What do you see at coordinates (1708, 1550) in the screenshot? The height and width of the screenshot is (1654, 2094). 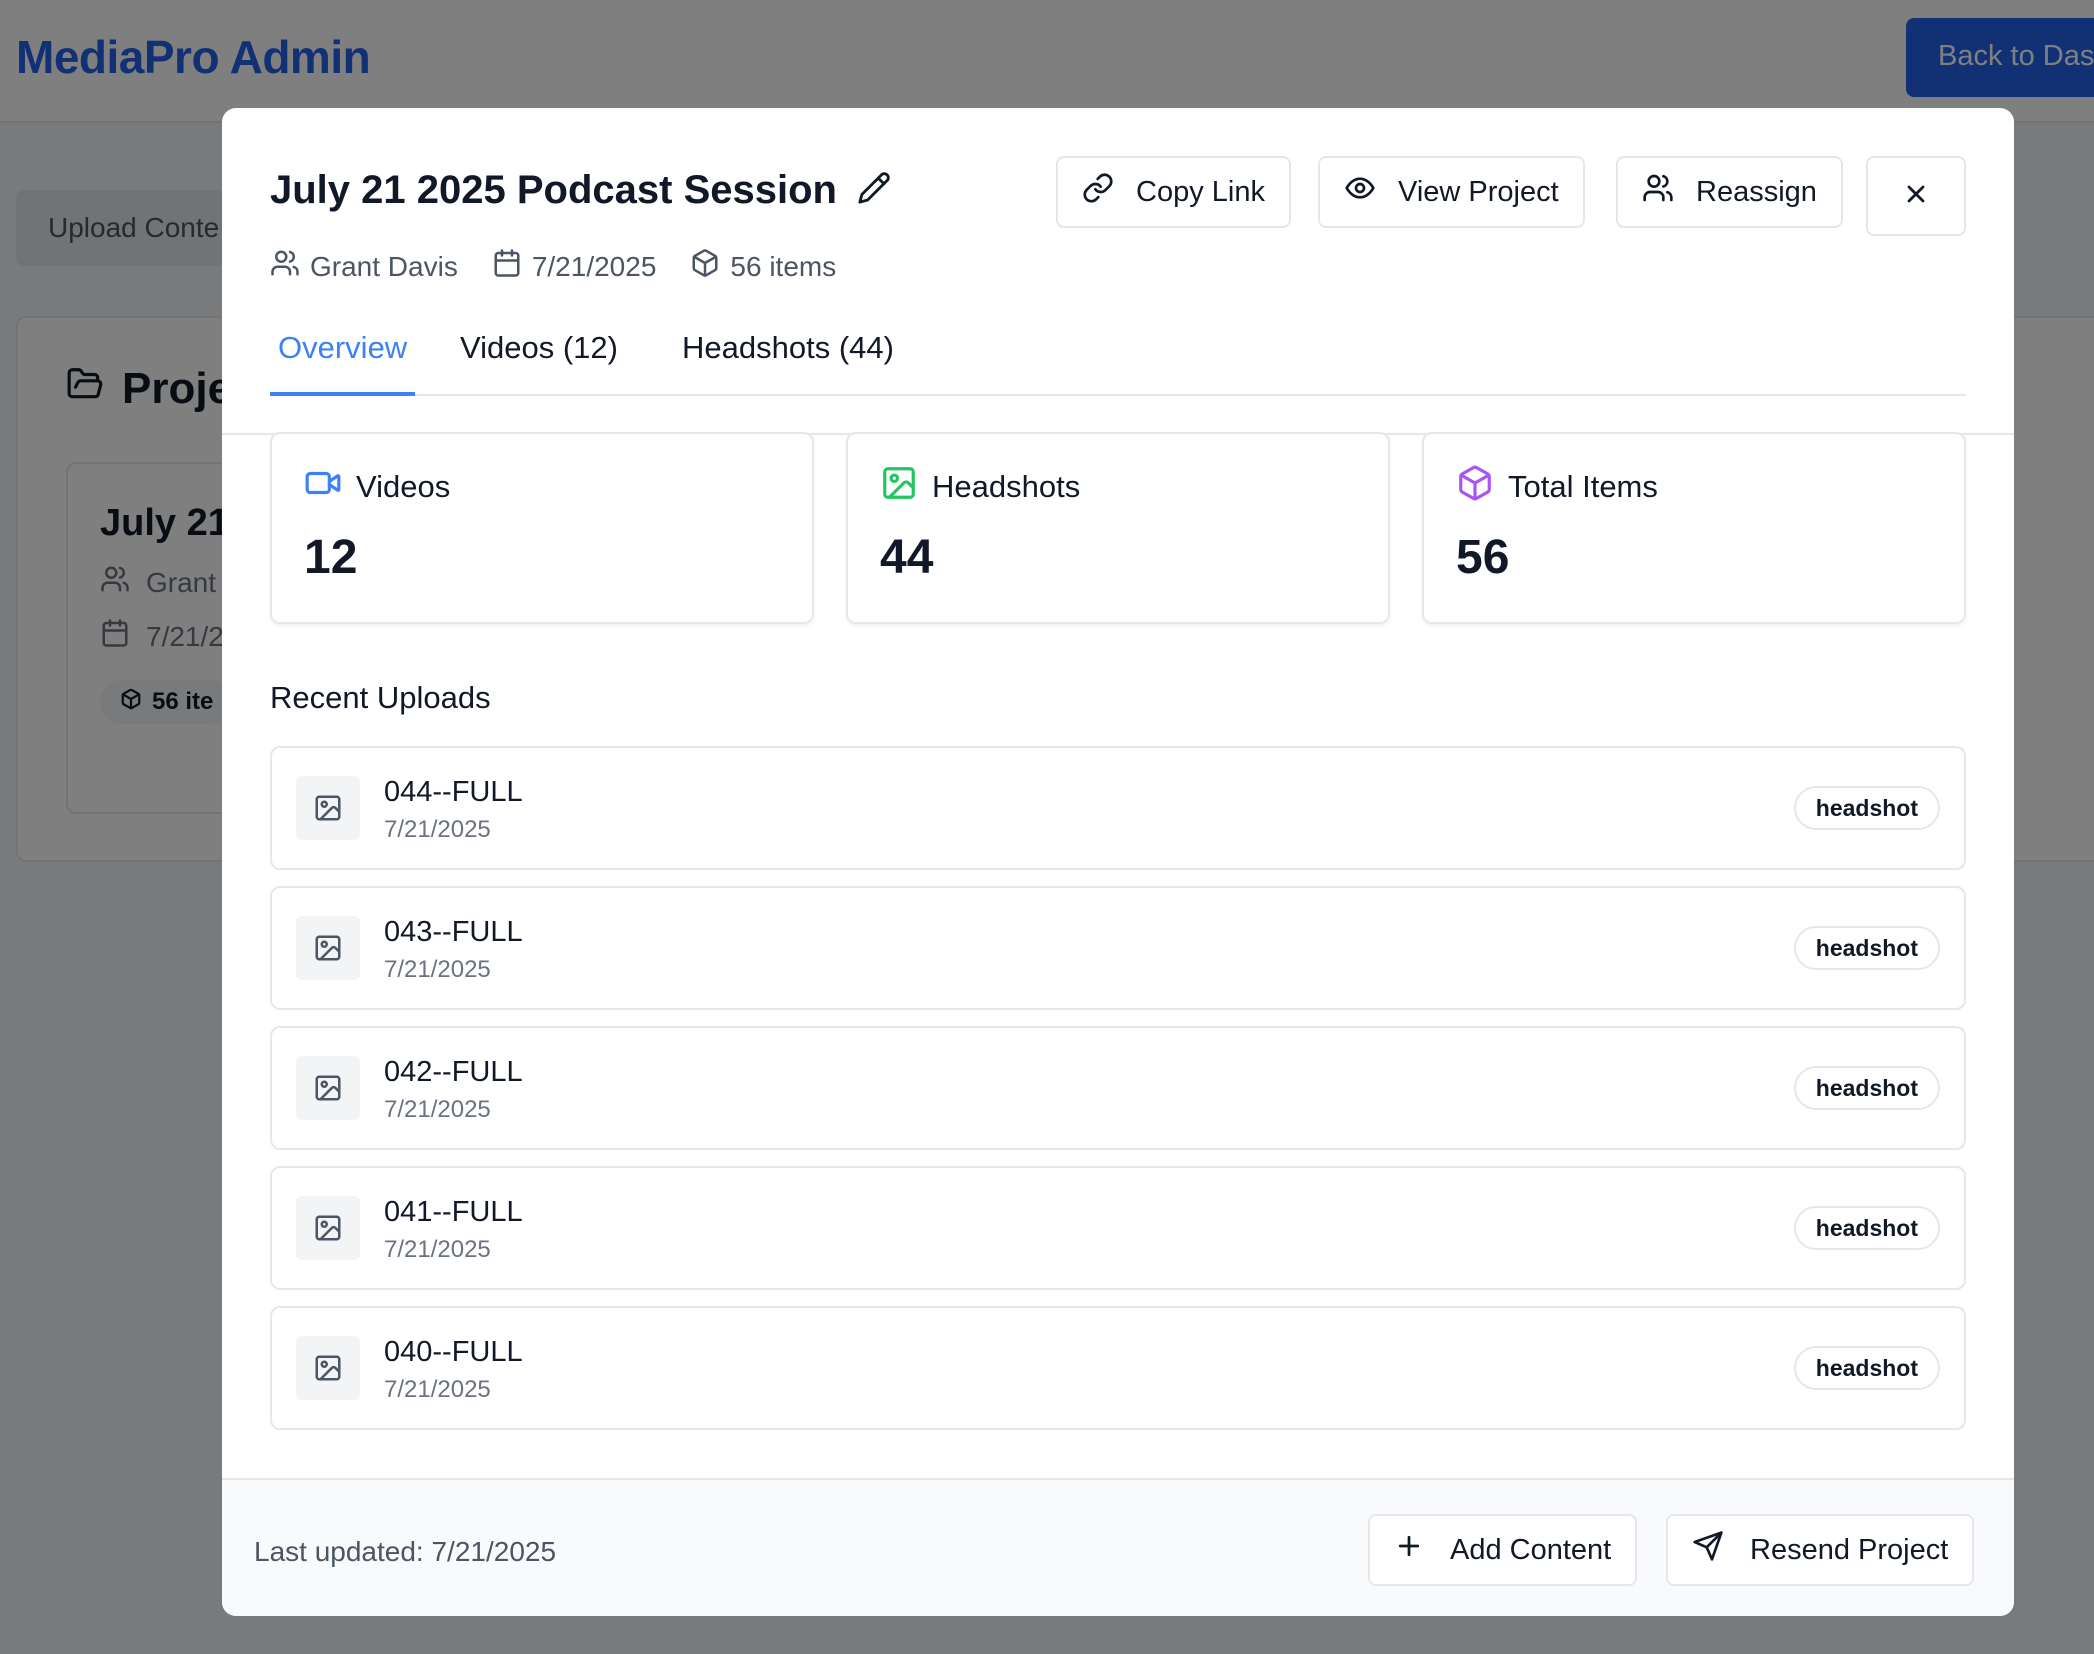 I see `send-icon` at bounding box center [1708, 1550].